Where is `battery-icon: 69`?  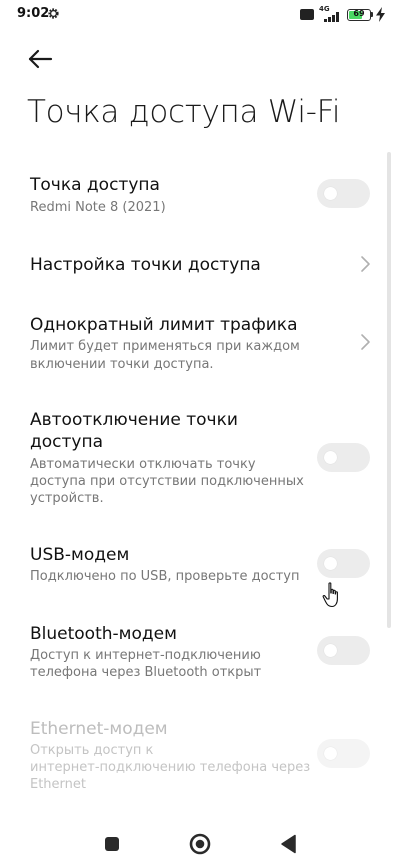
battery-icon: 69 is located at coordinates (359, 15).